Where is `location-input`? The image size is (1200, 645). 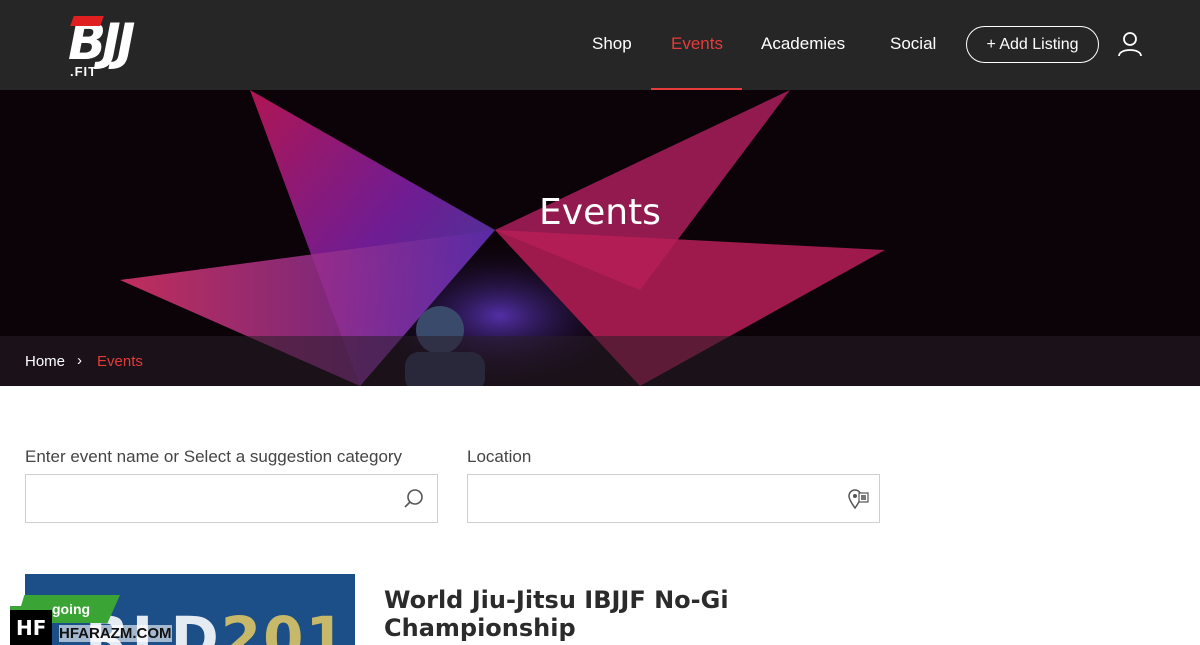 location-input is located at coordinates (673, 498).